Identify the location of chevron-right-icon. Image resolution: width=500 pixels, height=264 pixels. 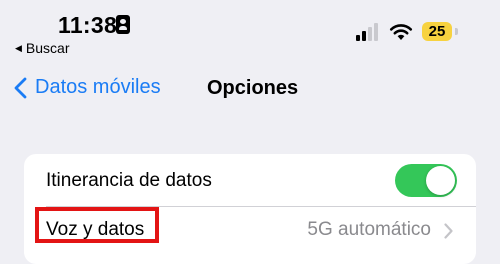
(448, 231).